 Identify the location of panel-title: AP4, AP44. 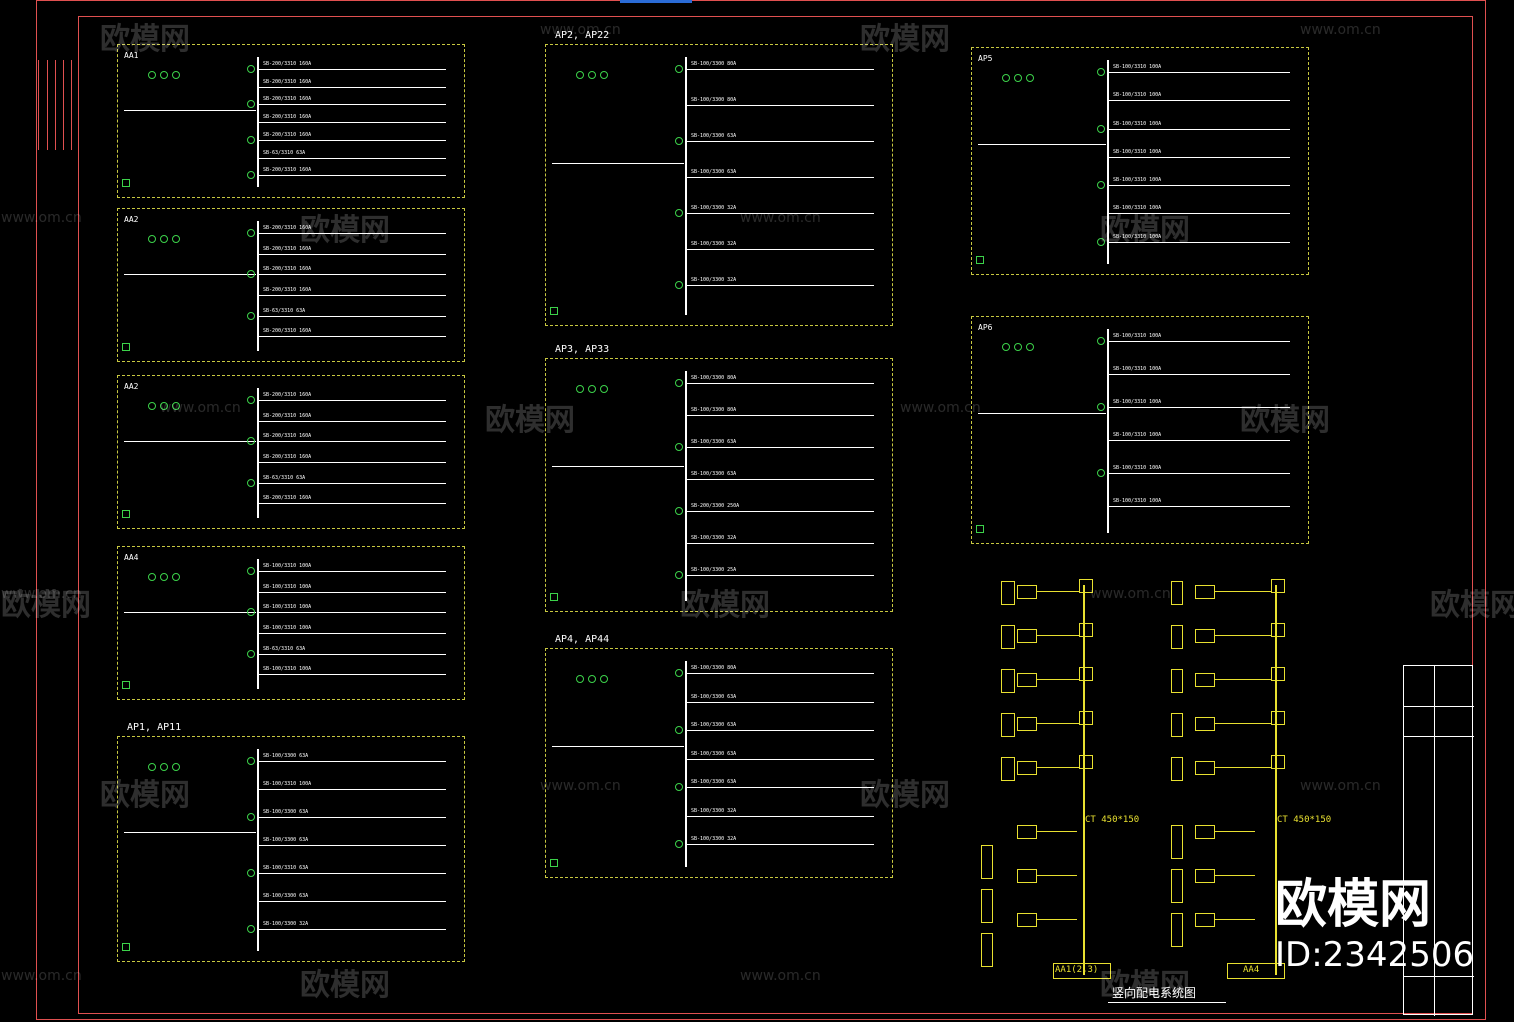
(582, 639).